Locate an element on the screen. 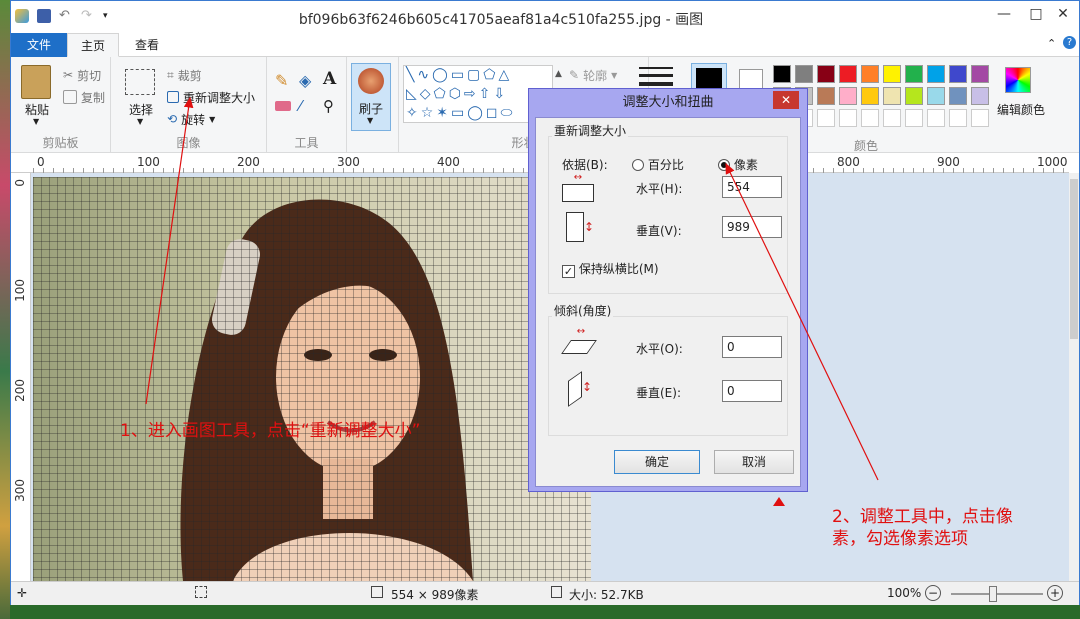  annotation-step-2-line1: 2、调整工具中，点击像 is located at coordinates (922, 517).